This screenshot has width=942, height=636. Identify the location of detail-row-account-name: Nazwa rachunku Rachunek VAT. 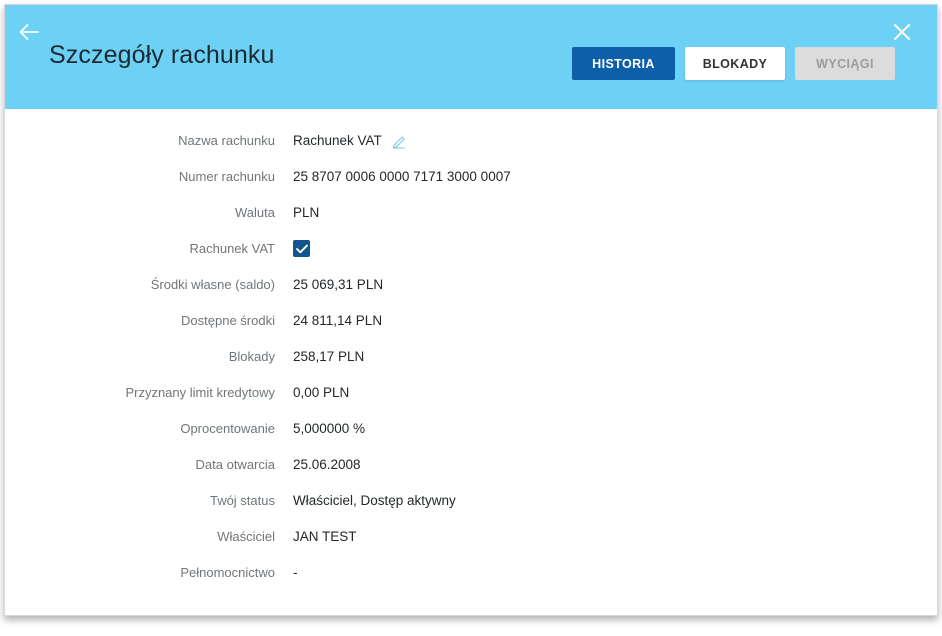
(471, 149).